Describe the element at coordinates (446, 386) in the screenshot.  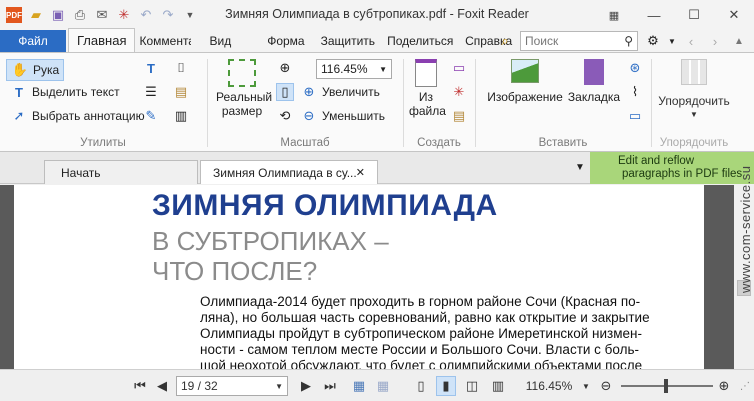
I see `continuous-page-icon: ▮` at that location.